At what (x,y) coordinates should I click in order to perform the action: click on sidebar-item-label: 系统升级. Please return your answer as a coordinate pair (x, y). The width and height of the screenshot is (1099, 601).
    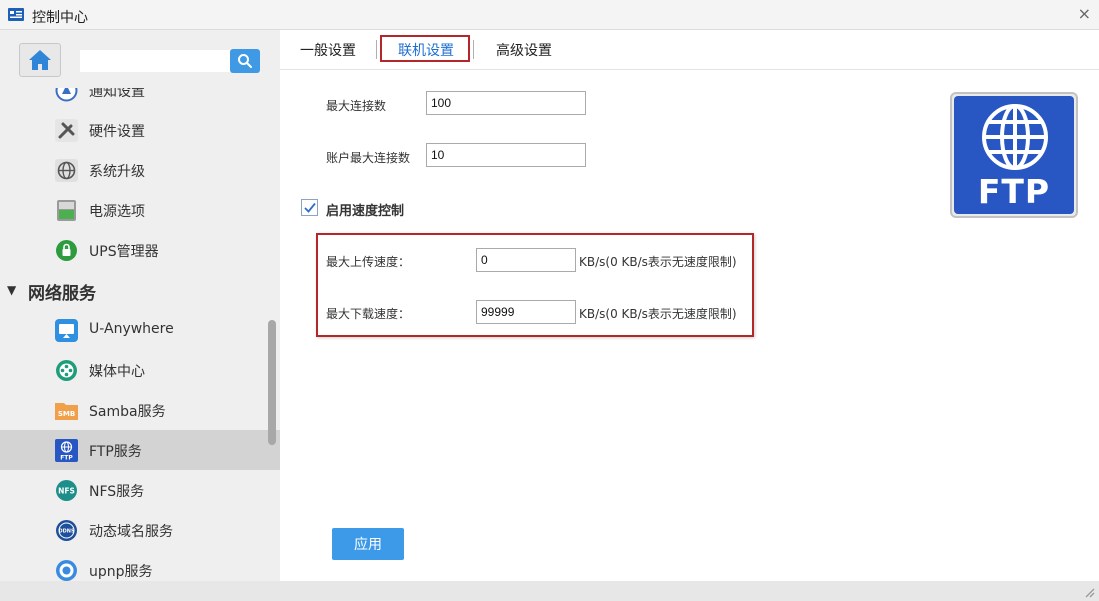
    Looking at the image, I should click on (117, 172).